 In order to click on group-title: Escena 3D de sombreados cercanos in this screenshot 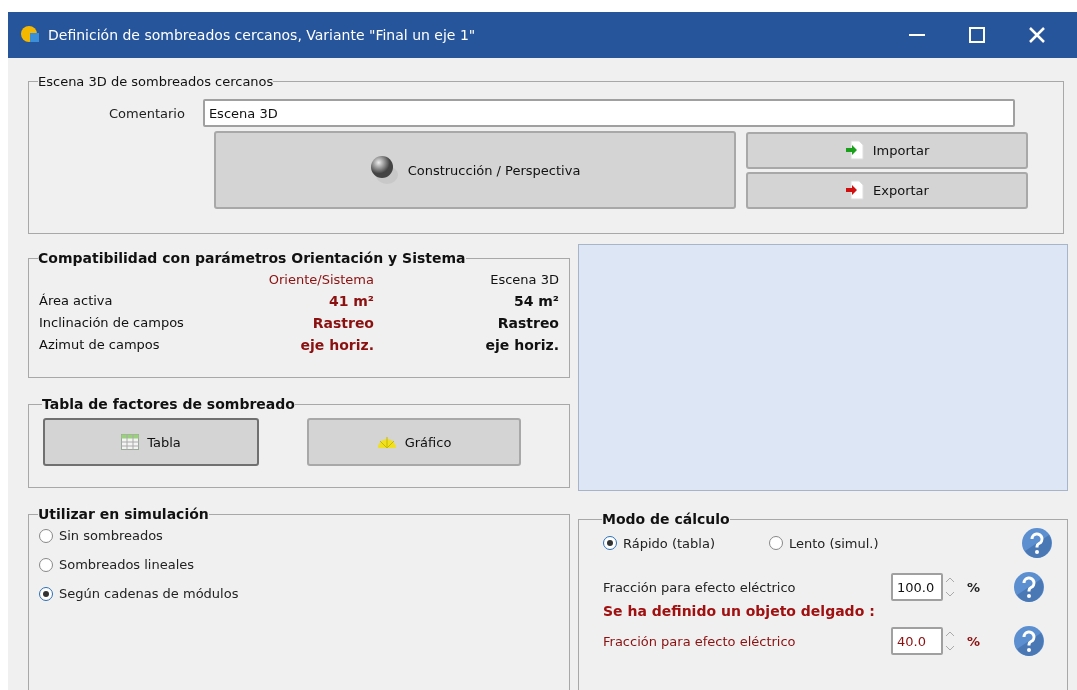, I will do `click(156, 81)`.